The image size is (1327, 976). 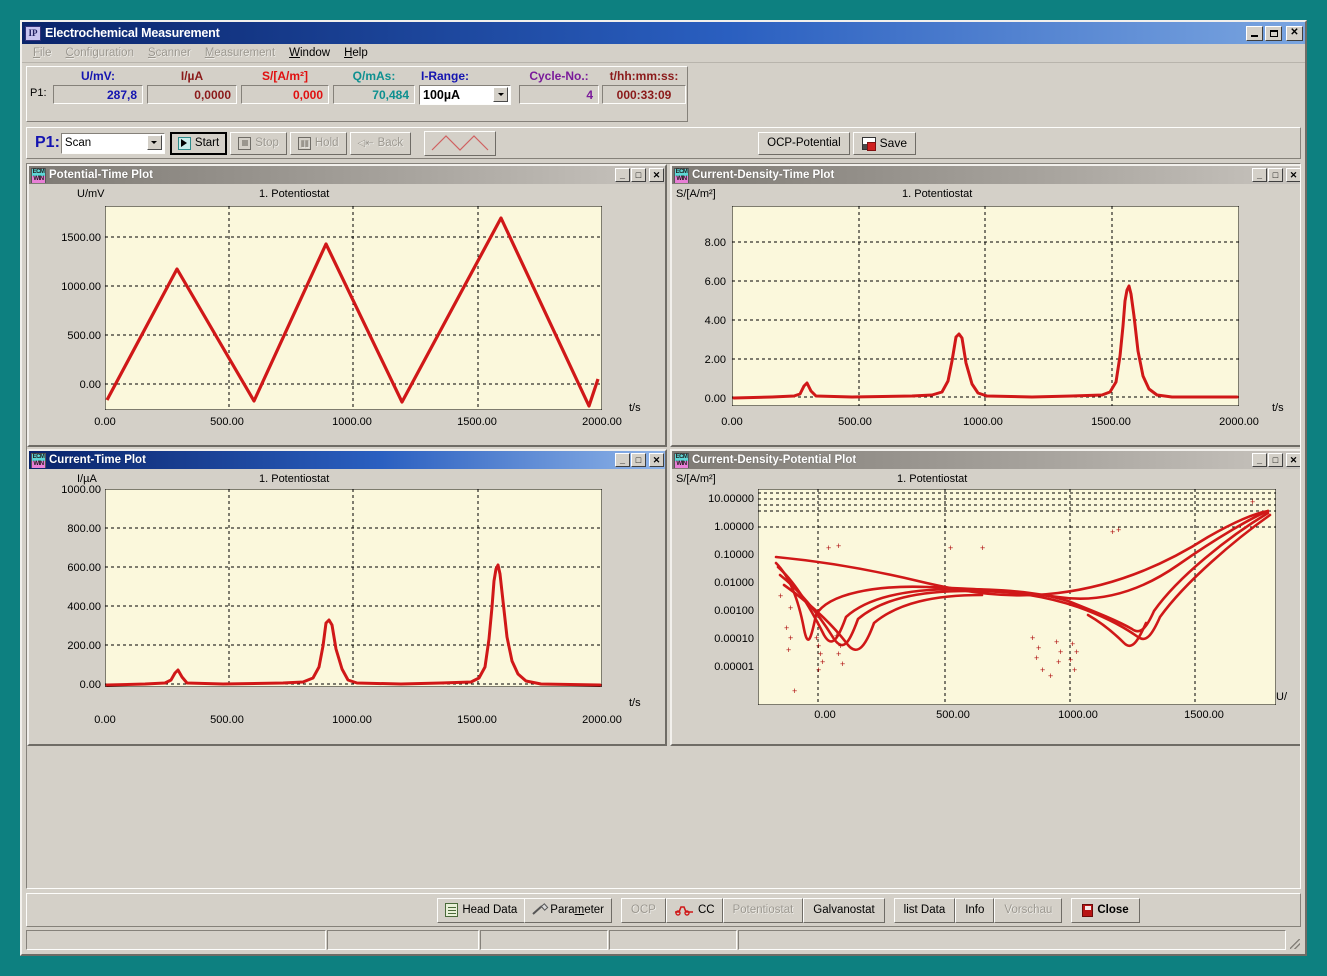 I want to click on cc-button: CC, so click(x=694, y=910).